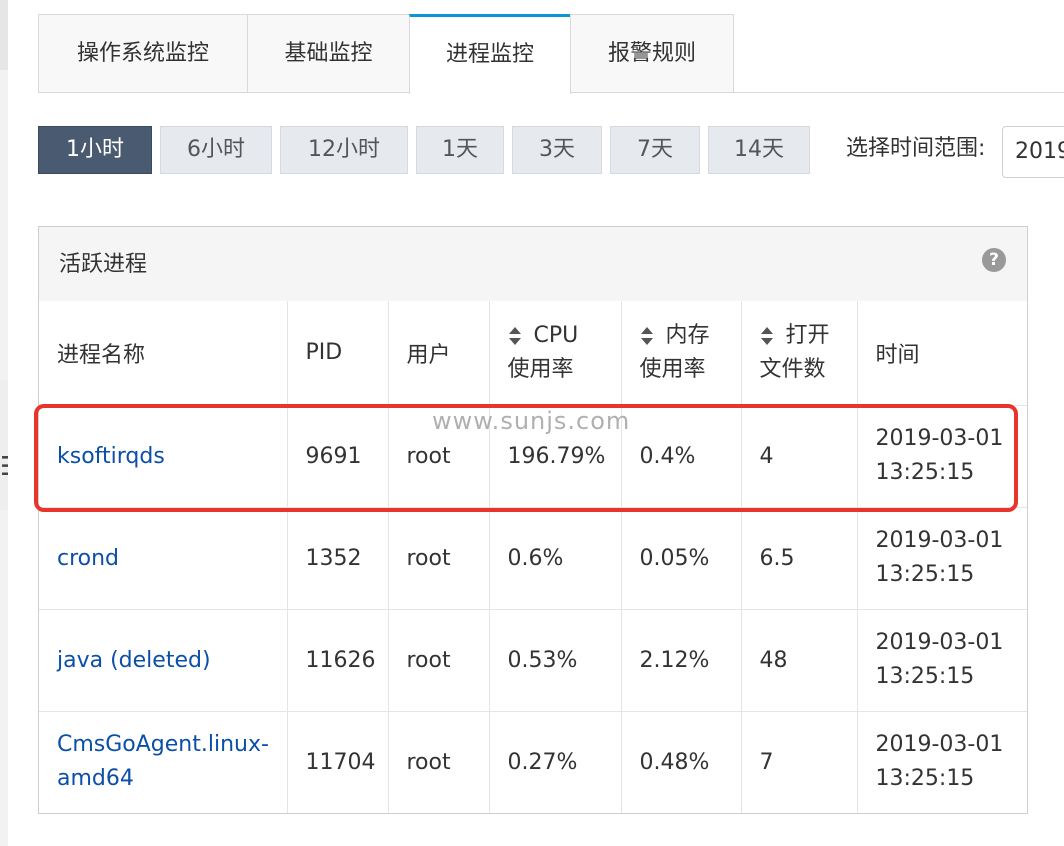 This screenshot has height=846, width=1064. What do you see at coordinates (799, 558) in the screenshot?
I see `process-open-files: 6.5` at bounding box center [799, 558].